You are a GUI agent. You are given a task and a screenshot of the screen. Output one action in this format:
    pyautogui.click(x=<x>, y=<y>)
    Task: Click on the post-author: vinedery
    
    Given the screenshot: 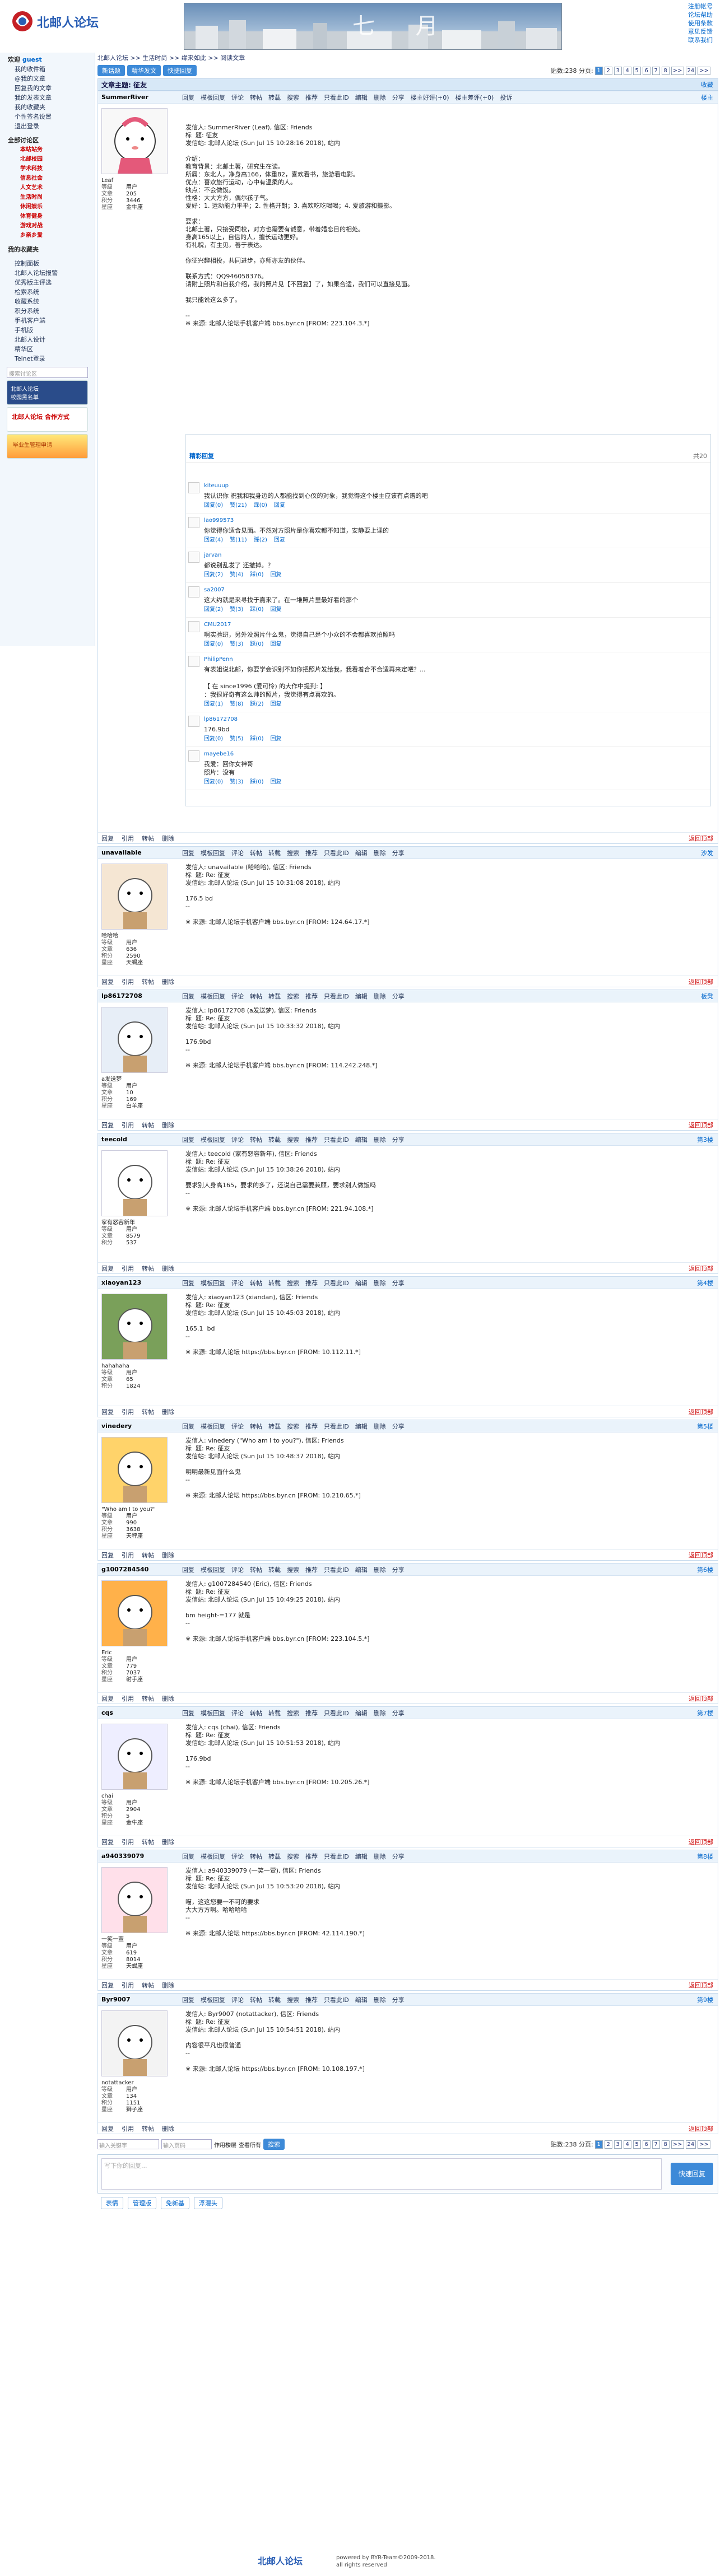 What is the action you would take?
    pyautogui.click(x=140, y=1426)
    